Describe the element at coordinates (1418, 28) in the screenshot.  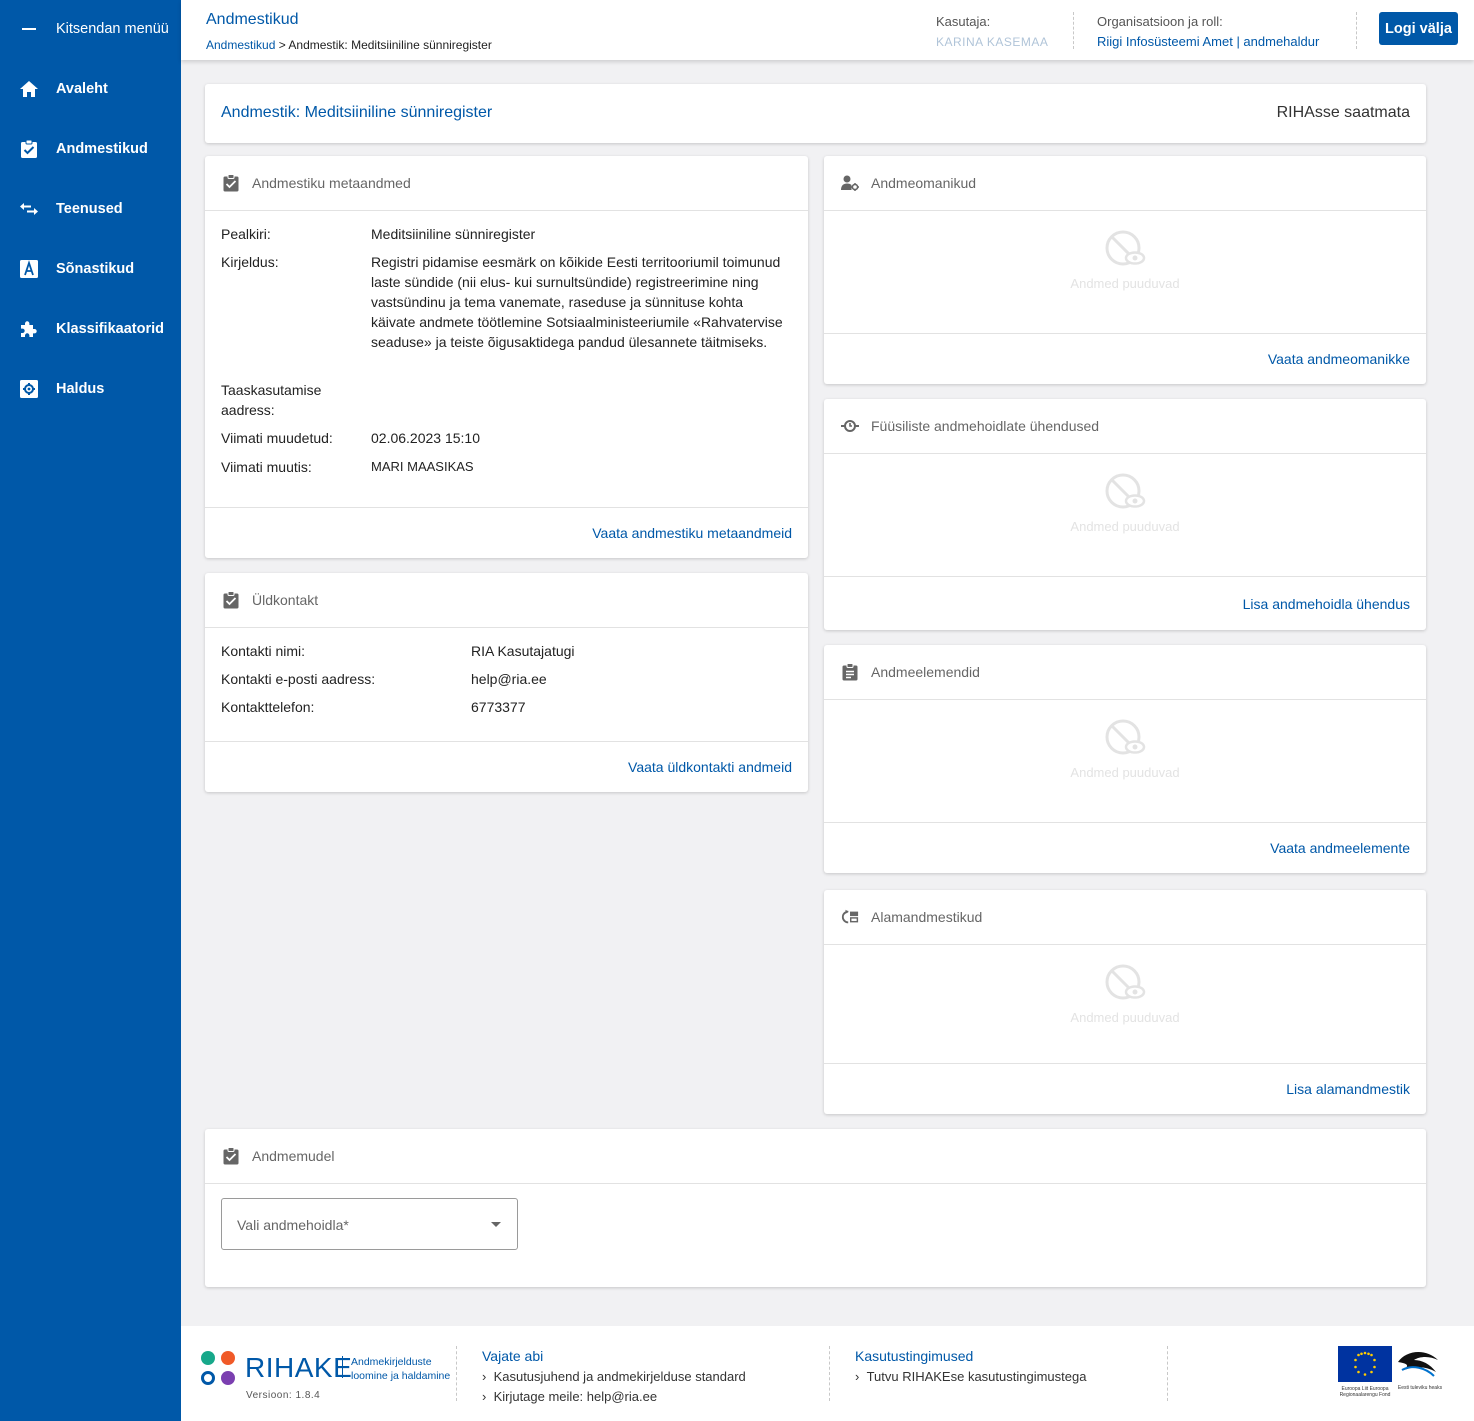
I see `logout-button: Logi välja` at that location.